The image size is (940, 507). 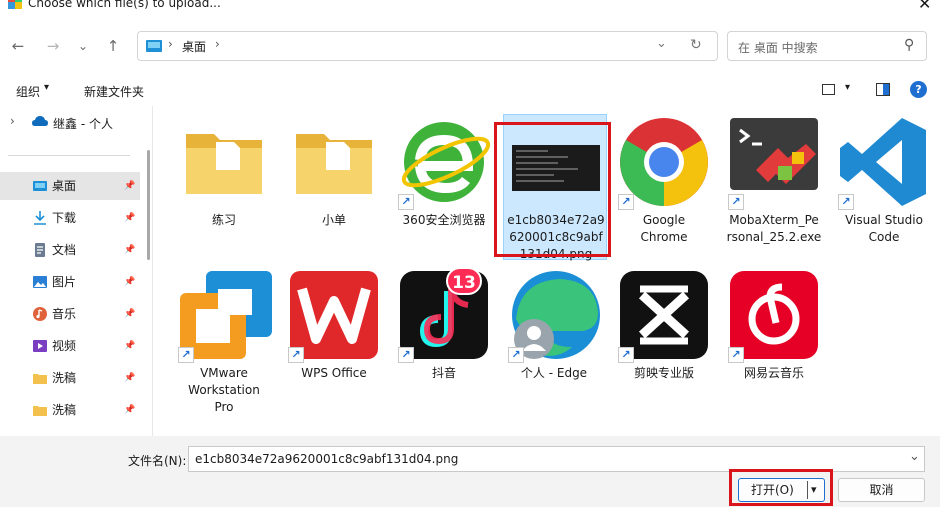 What do you see at coordinates (12, 121) in the screenshot?
I see `expand-chevron-icon: ›` at bounding box center [12, 121].